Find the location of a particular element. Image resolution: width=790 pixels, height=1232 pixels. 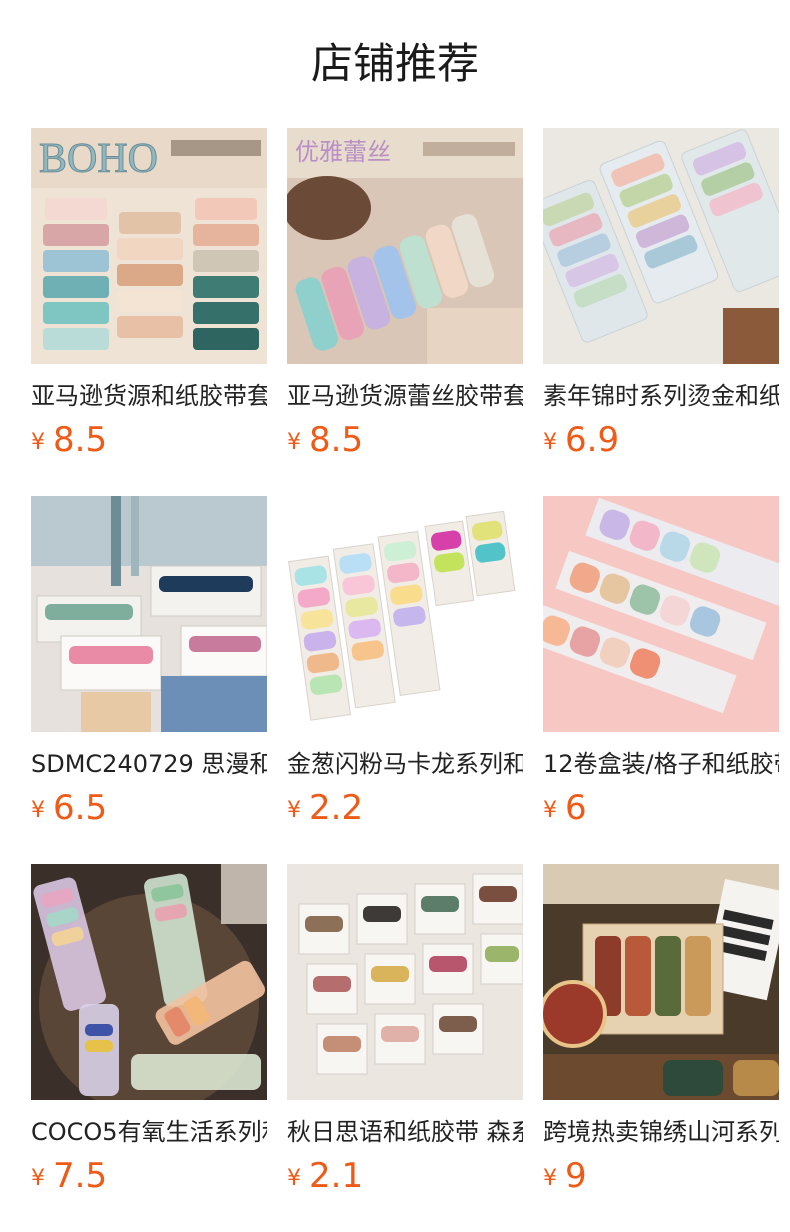

product-title: SDMC240729 思漫和纸胶带 is located at coordinates (149, 764).